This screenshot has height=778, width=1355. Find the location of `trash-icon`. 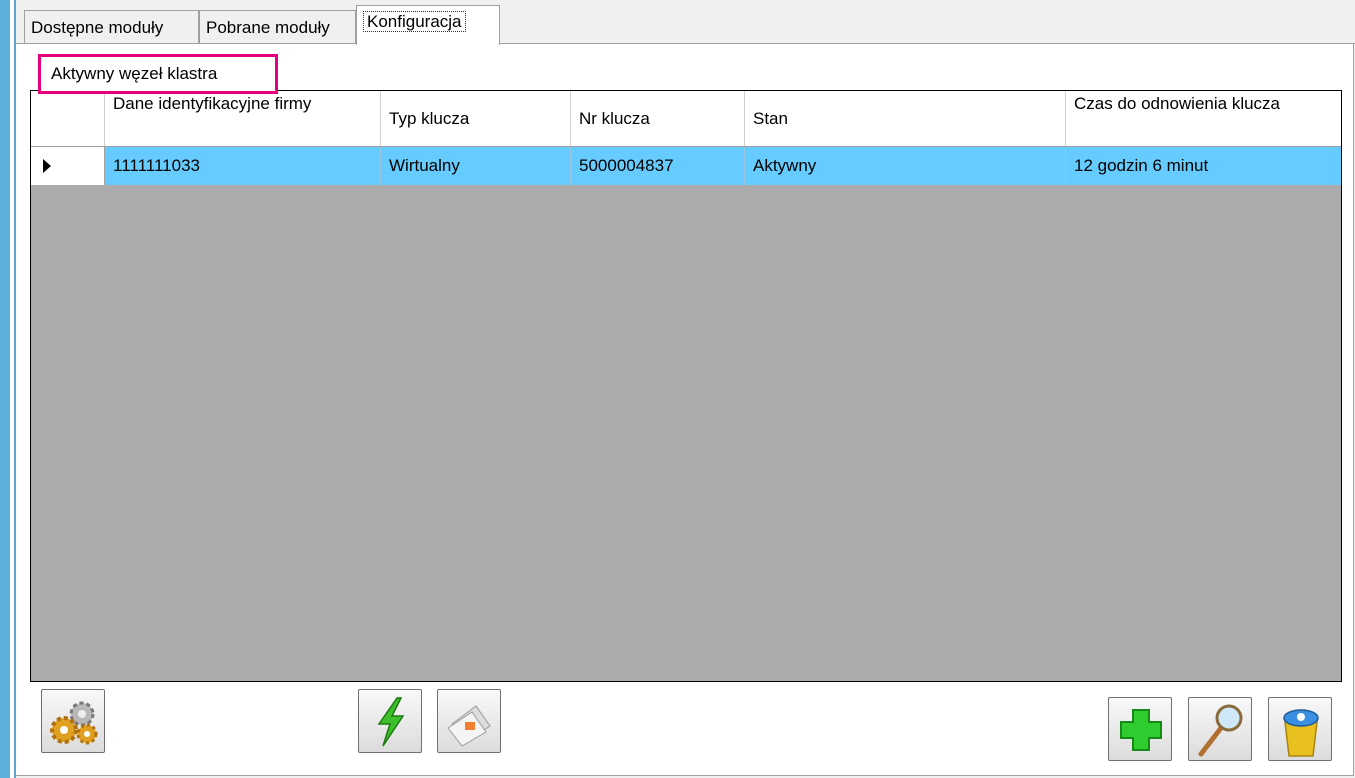

trash-icon is located at coordinates (1301, 733).